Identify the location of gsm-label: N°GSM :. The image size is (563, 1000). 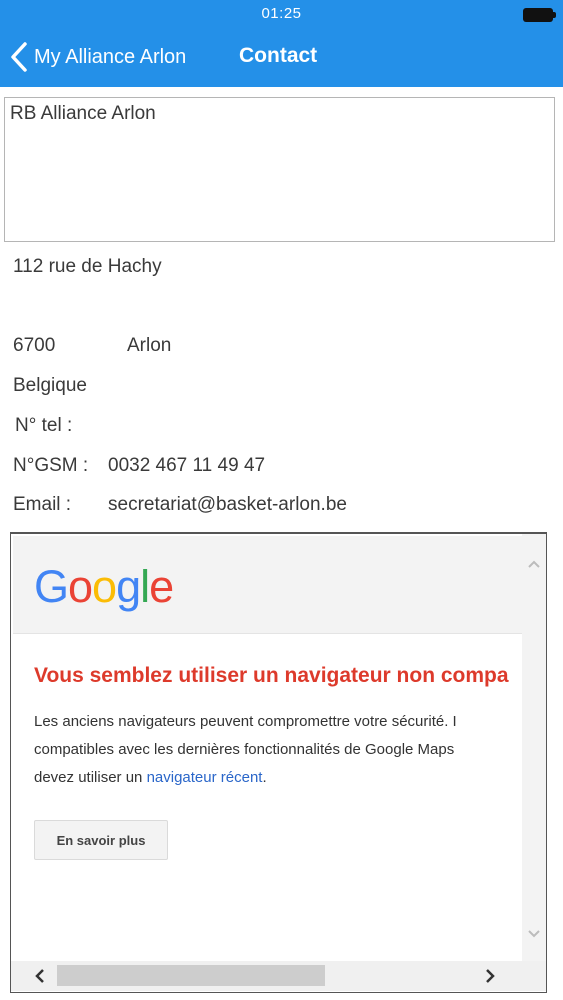
(51, 465).